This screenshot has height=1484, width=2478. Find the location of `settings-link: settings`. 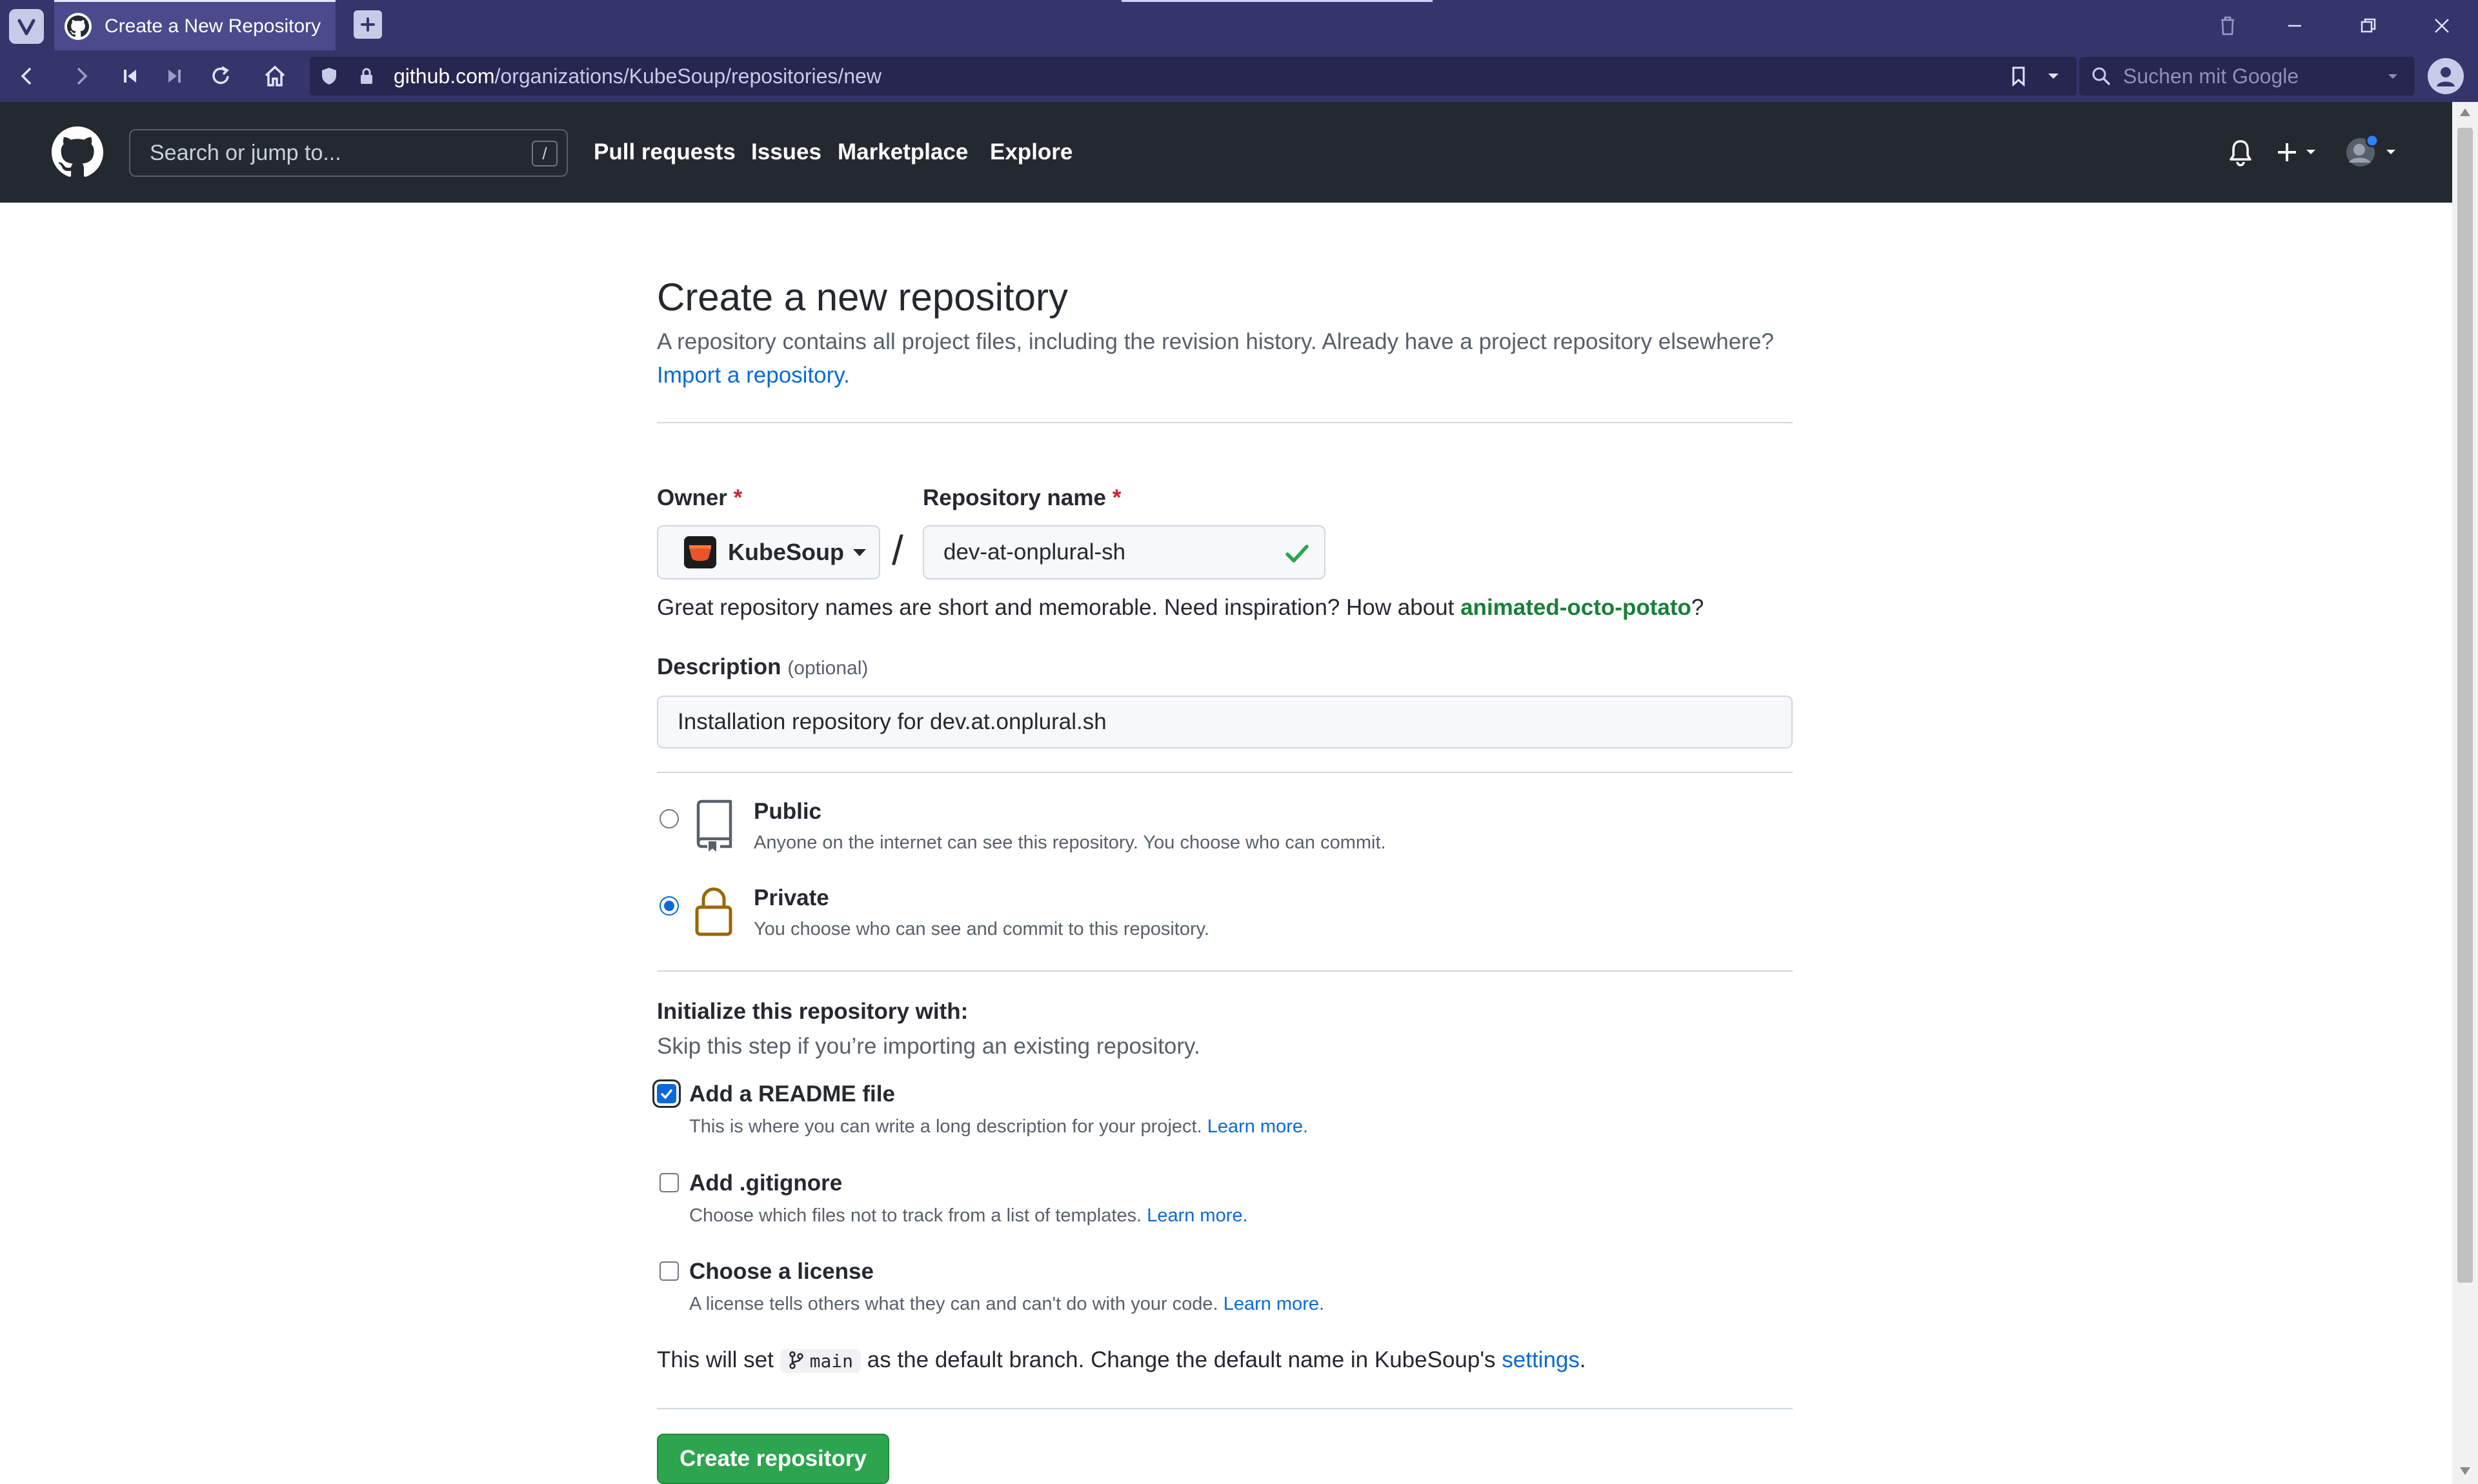

settings-link: settings is located at coordinates (1541, 1359).